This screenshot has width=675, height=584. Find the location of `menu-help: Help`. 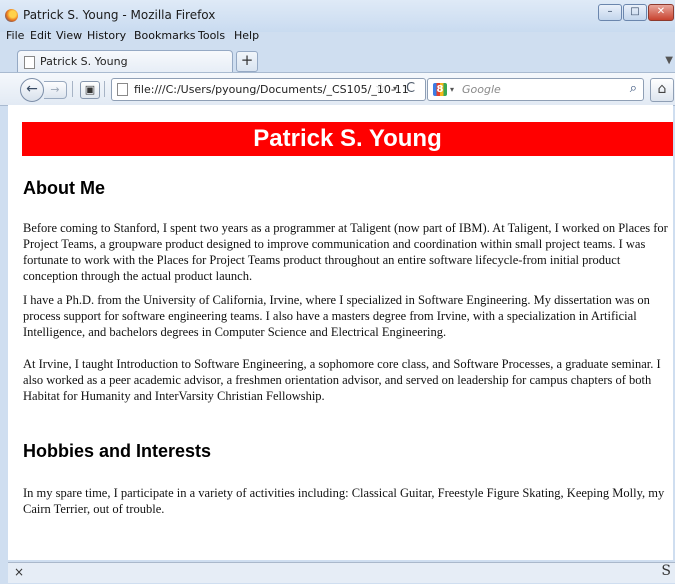

menu-help: Help is located at coordinates (246, 35).